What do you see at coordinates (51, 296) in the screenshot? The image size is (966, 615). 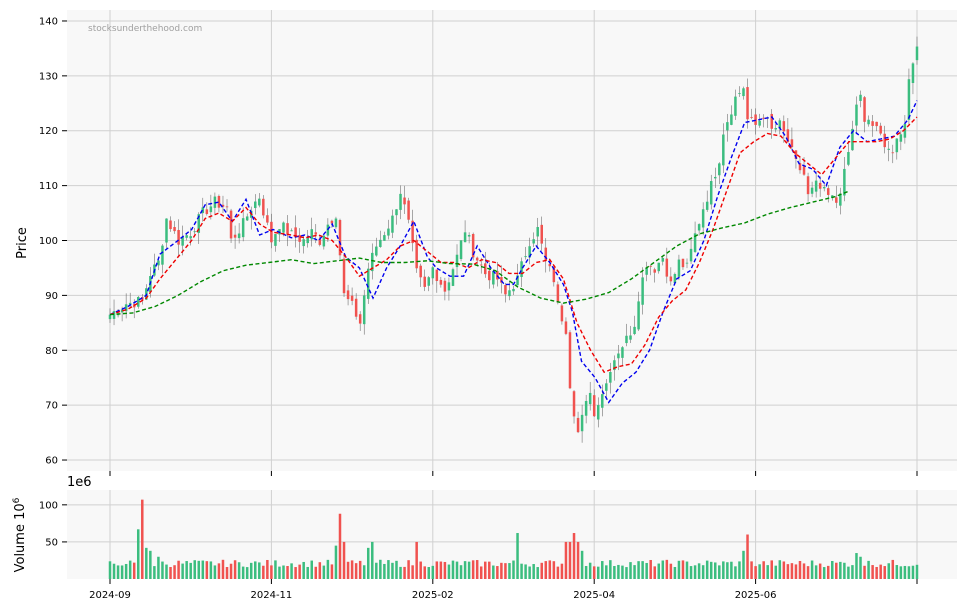 I see `price-tick-label: 90` at bounding box center [51, 296].